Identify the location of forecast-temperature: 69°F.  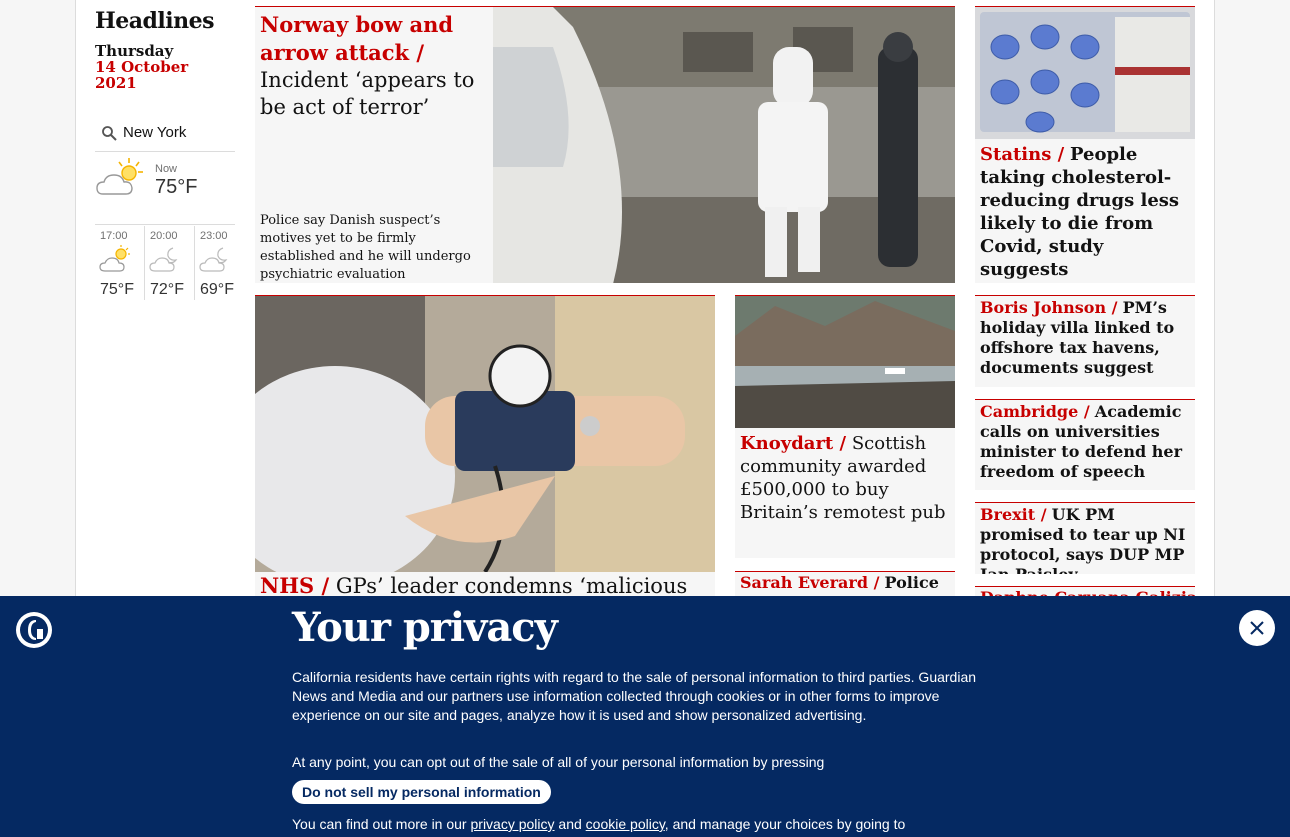
(217, 289).